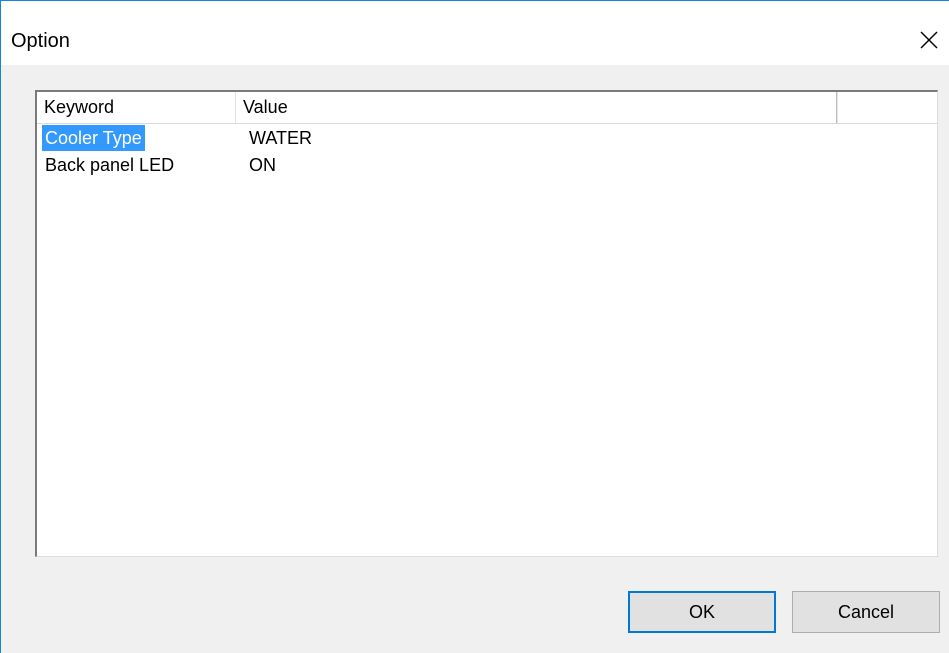  Describe the element at coordinates (487, 165) in the screenshot. I see `list-item: Back panel LED ON` at that location.